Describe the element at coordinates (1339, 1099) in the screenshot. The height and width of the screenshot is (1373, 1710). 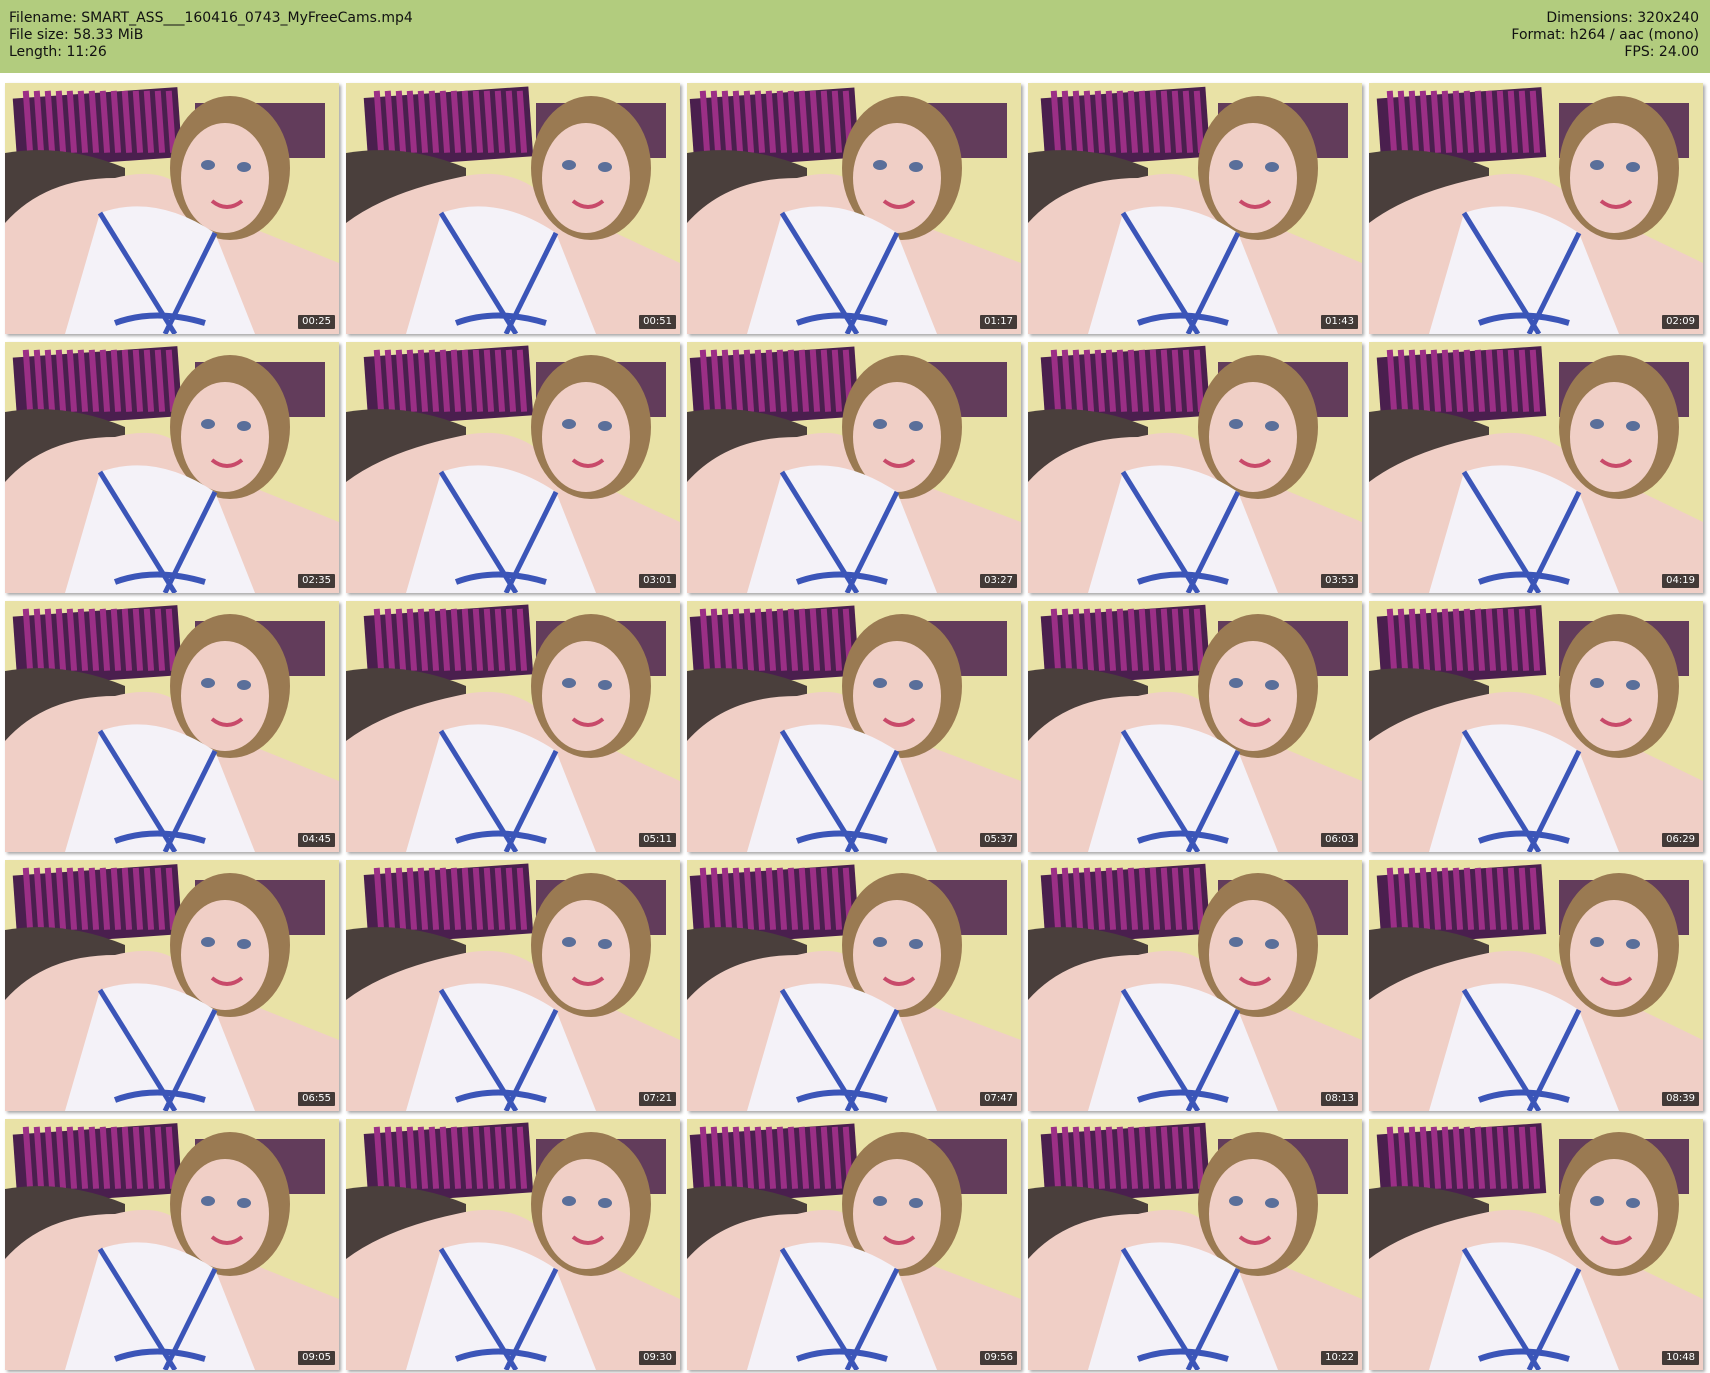
I see `timestamp-label: 08:13` at that location.